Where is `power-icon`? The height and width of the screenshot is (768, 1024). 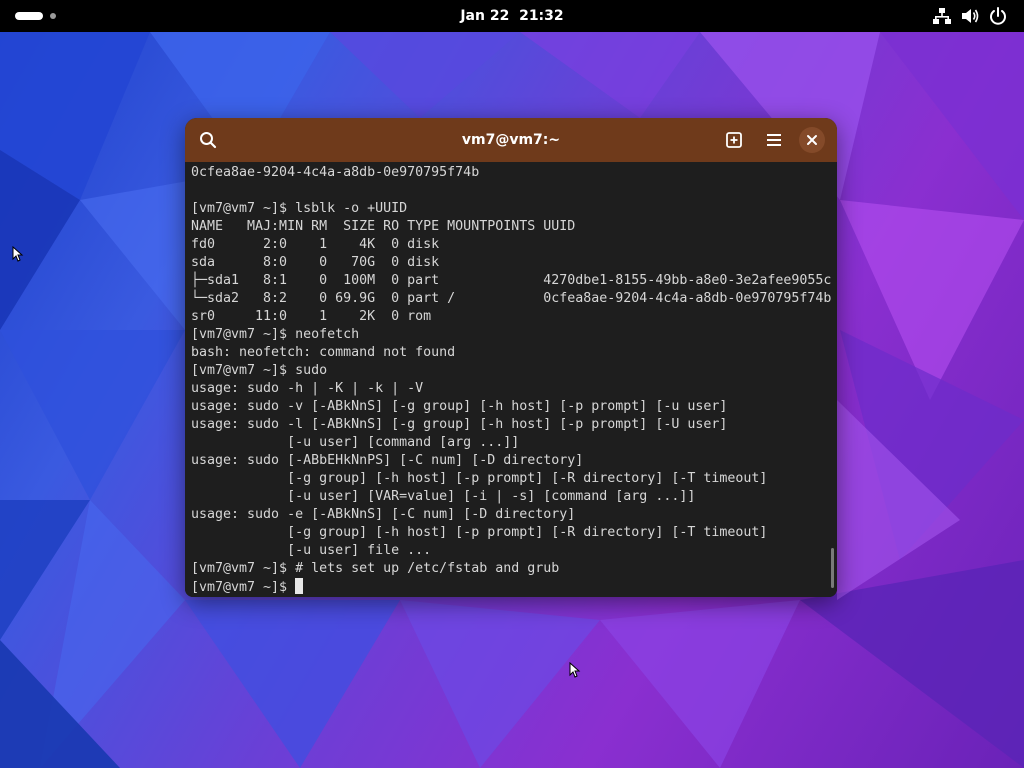
power-icon is located at coordinates (998, 16).